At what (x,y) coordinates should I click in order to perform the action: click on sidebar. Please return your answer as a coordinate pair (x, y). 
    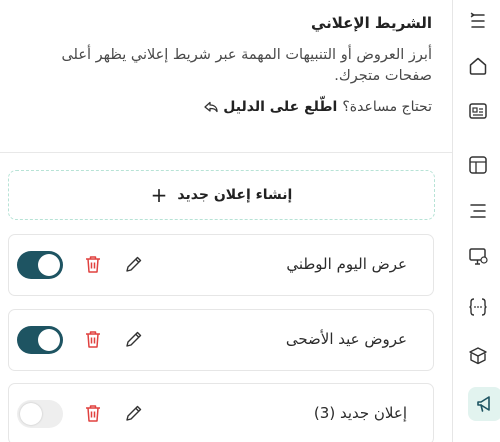
    Looking at the image, I should click on (476, 221).